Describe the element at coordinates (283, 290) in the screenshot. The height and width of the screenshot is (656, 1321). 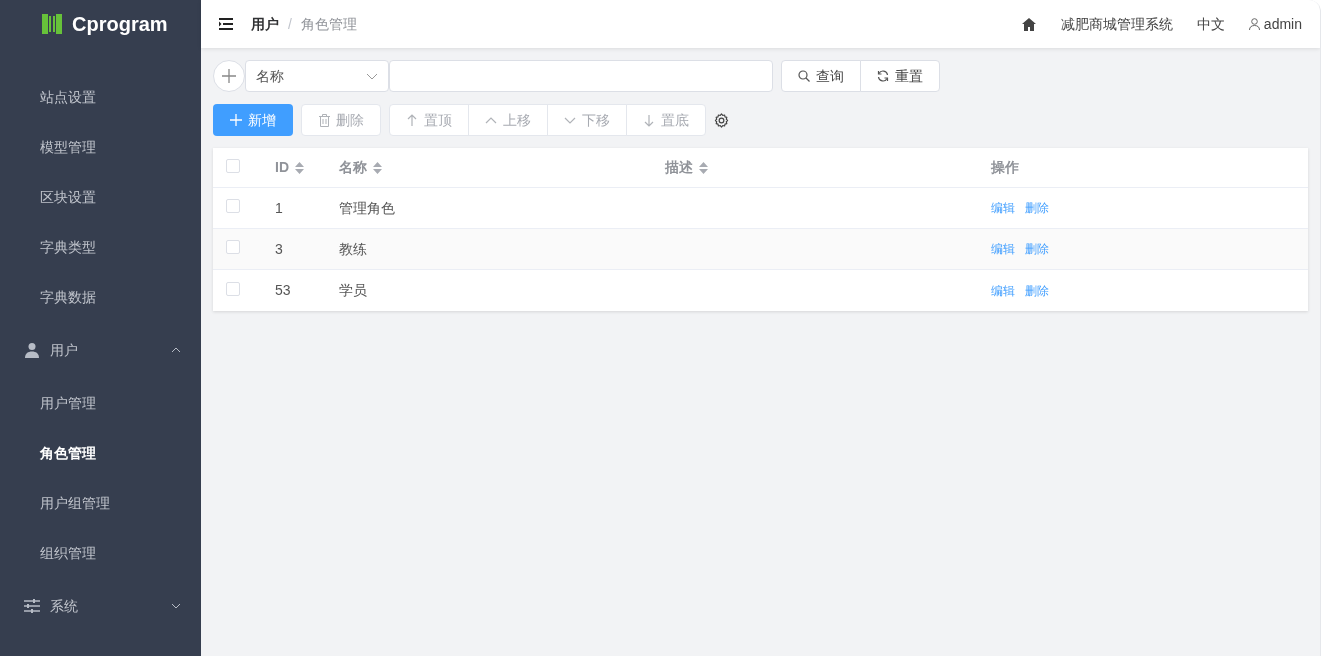
I see `table-cell: 53` at that location.